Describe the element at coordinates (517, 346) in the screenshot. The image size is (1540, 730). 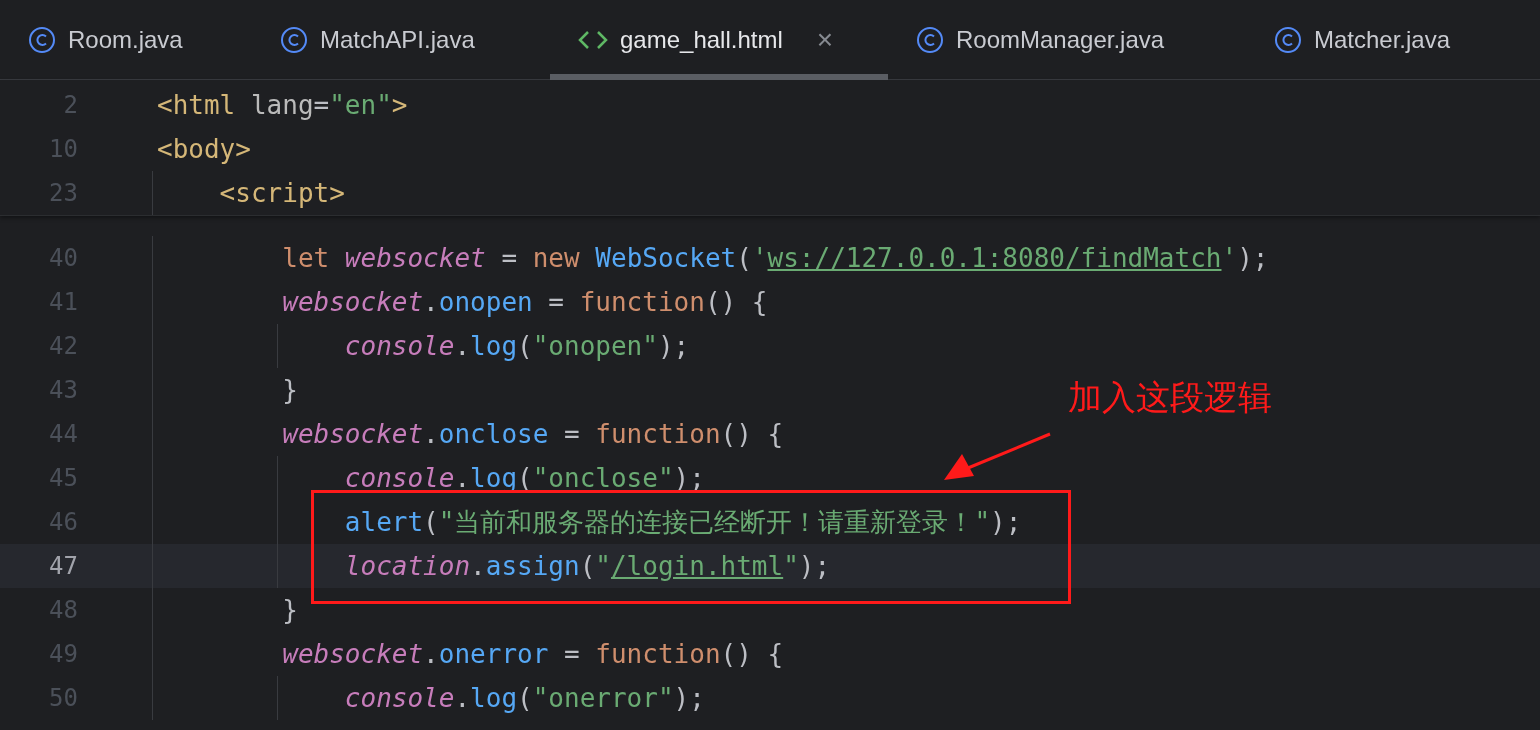
I see `code-line: console.log("onopen");` at that location.